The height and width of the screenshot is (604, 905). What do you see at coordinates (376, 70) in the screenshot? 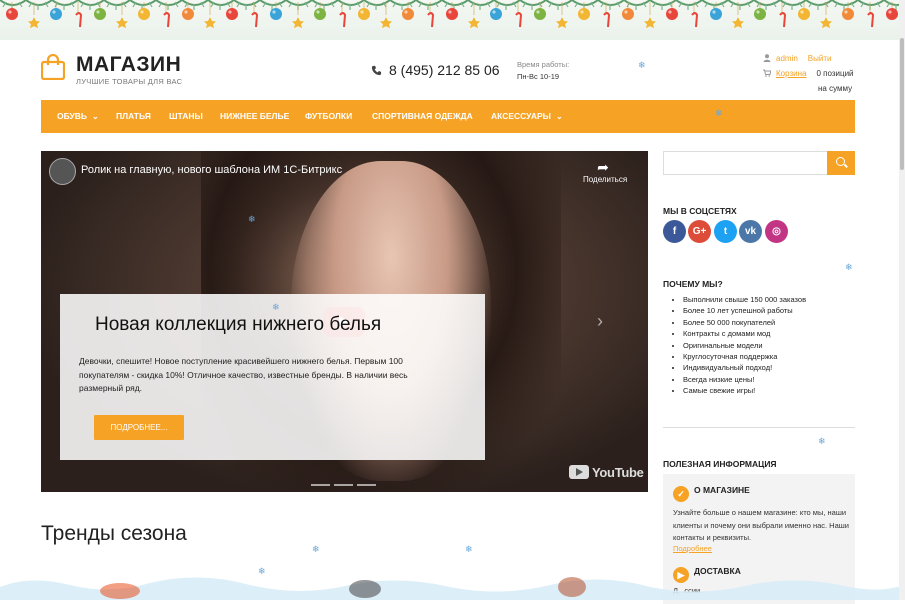
I see `phone-icon` at bounding box center [376, 70].